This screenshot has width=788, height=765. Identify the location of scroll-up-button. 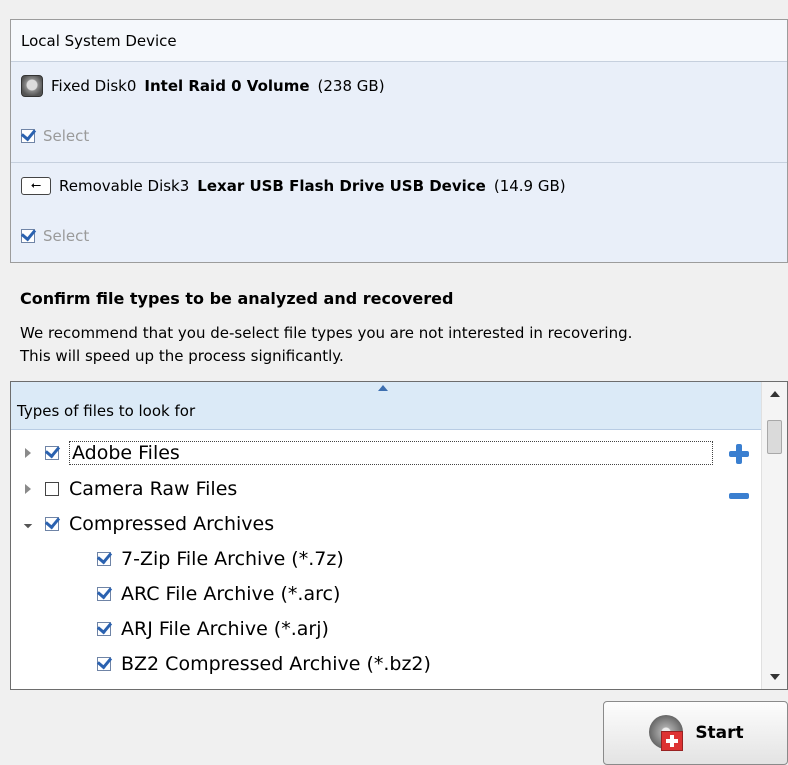
(774, 394).